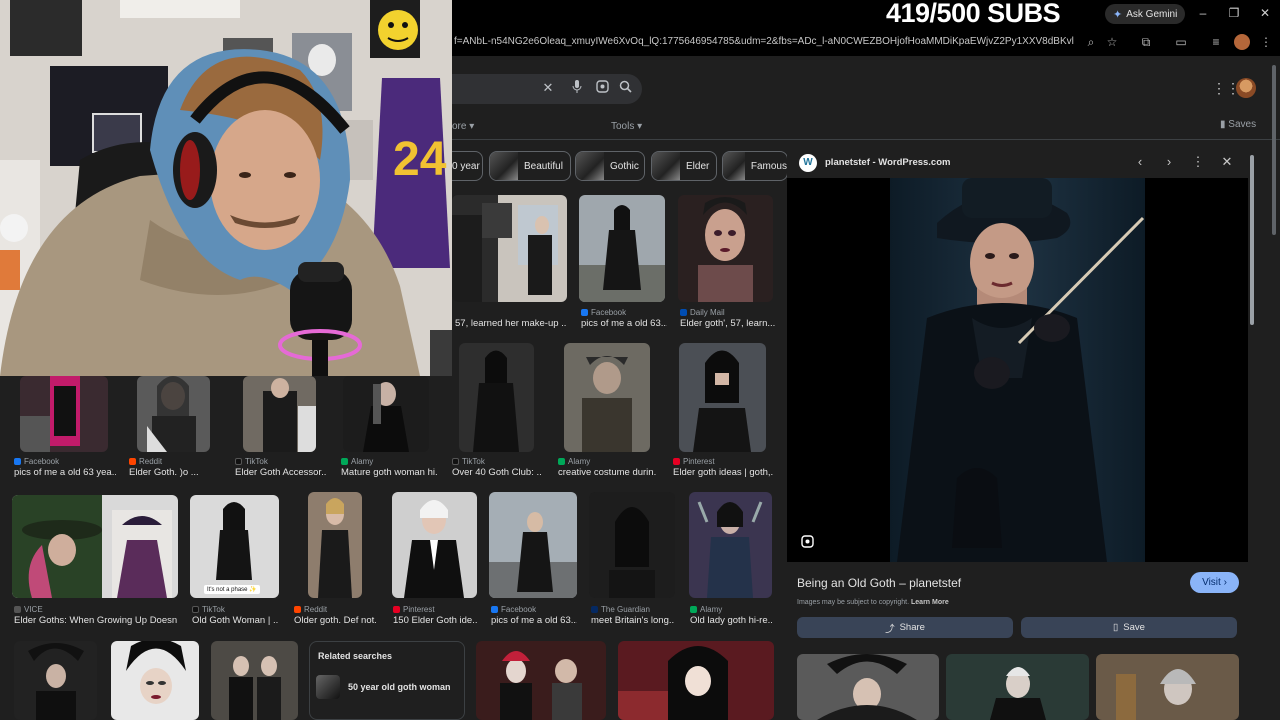 The height and width of the screenshot is (720, 1280). I want to click on reddit-favicon-icon, so click(132, 461).